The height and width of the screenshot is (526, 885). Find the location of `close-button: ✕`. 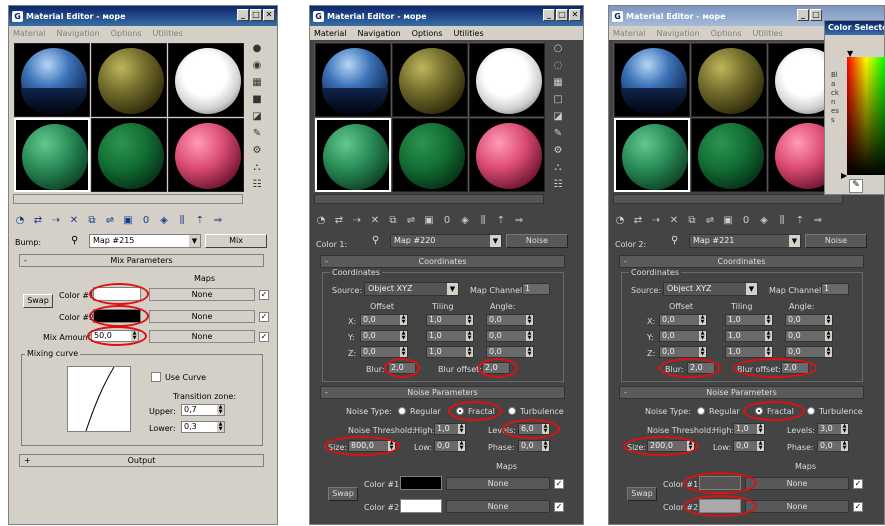

close-button: ✕ is located at coordinates (269, 15).